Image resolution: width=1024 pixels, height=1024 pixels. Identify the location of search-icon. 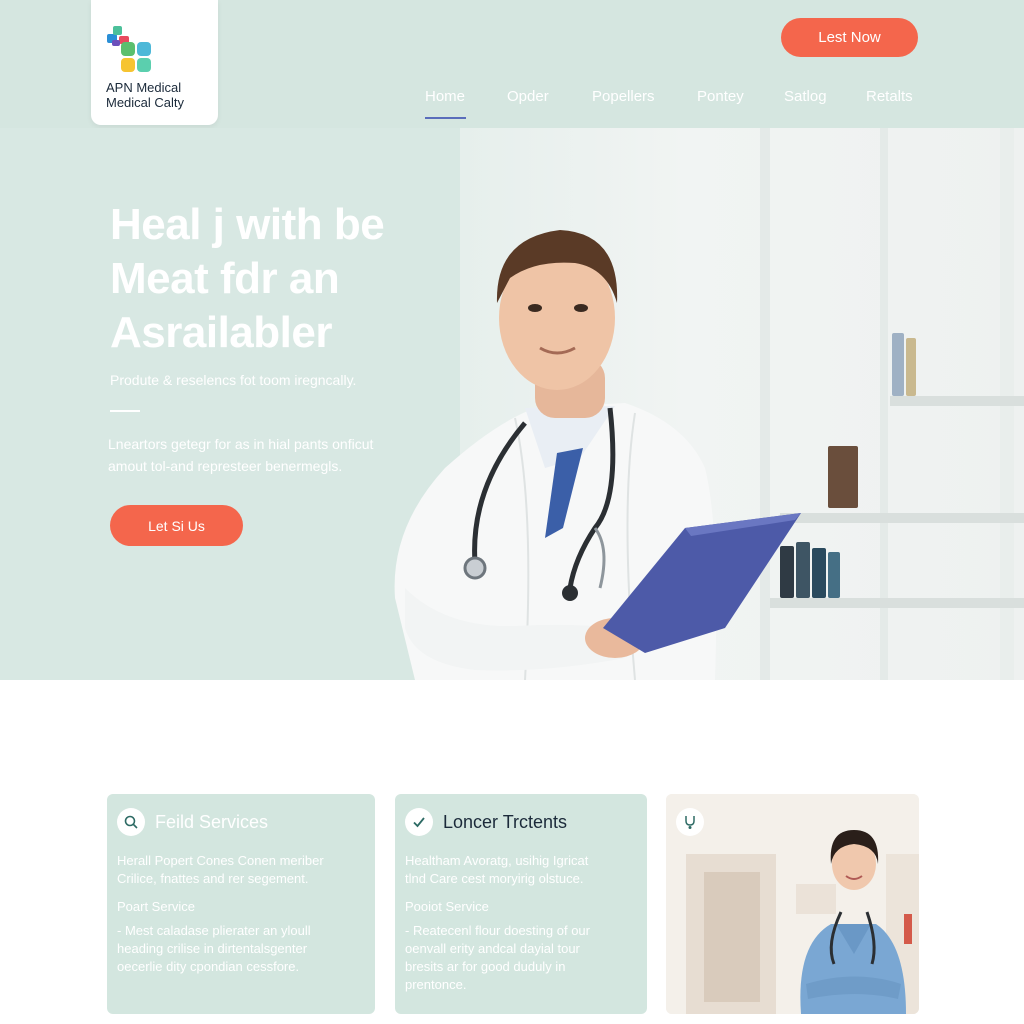
(131, 822).